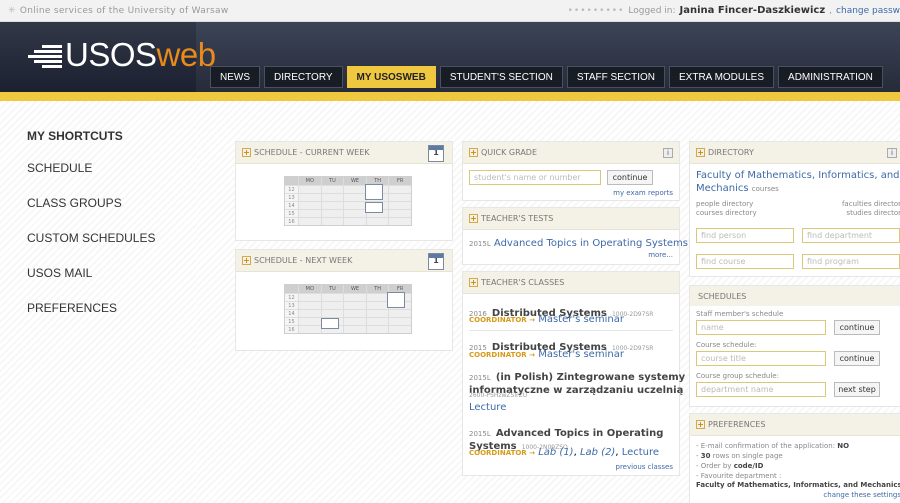 This screenshot has height=503, width=900. I want to click on change-password-link: change passw, so click(868, 11).